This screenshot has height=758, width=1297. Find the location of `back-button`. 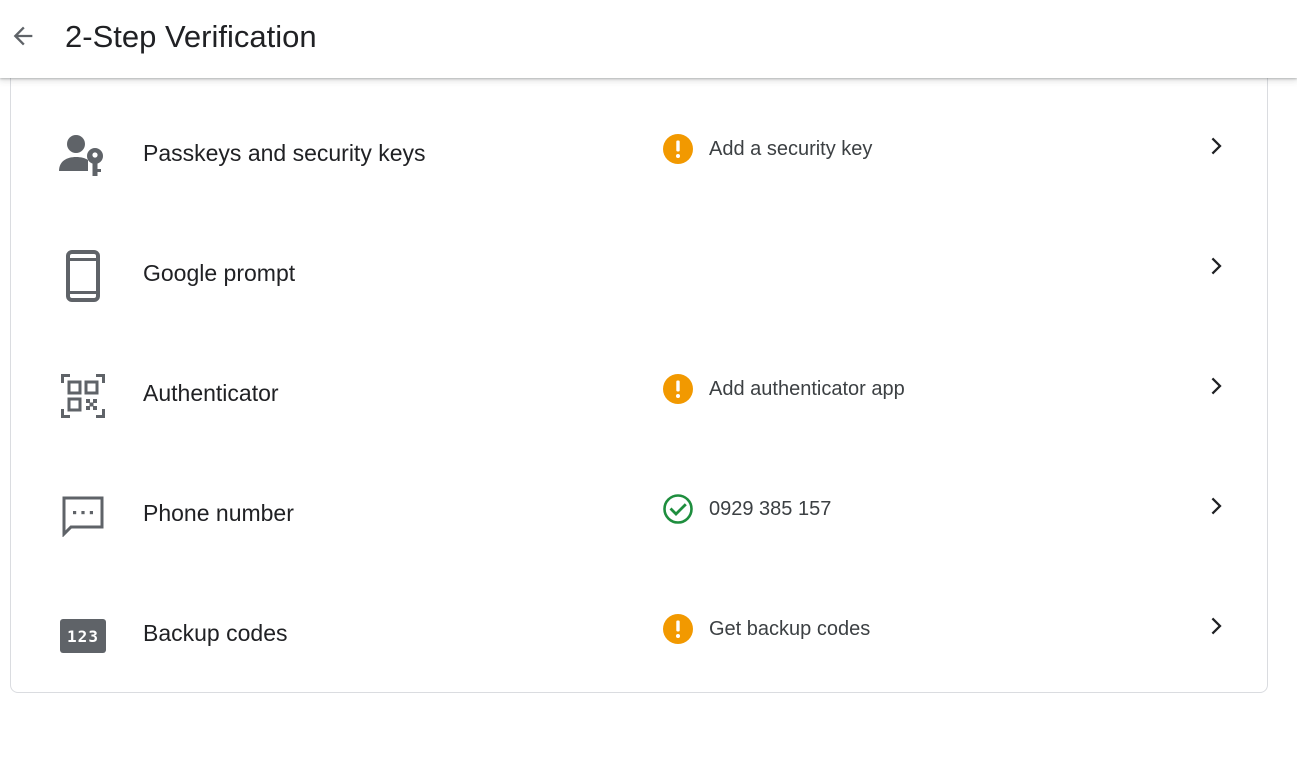

back-button is located at coordinates (23, 38).